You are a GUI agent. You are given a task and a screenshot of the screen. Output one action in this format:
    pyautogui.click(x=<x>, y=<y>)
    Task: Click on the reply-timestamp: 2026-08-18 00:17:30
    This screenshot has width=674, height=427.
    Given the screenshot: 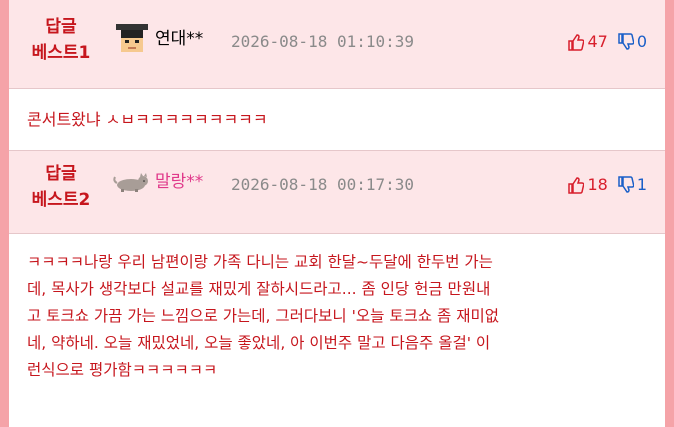 What is the action you would take?
    pyautogui.click(x=323, y=184)
    